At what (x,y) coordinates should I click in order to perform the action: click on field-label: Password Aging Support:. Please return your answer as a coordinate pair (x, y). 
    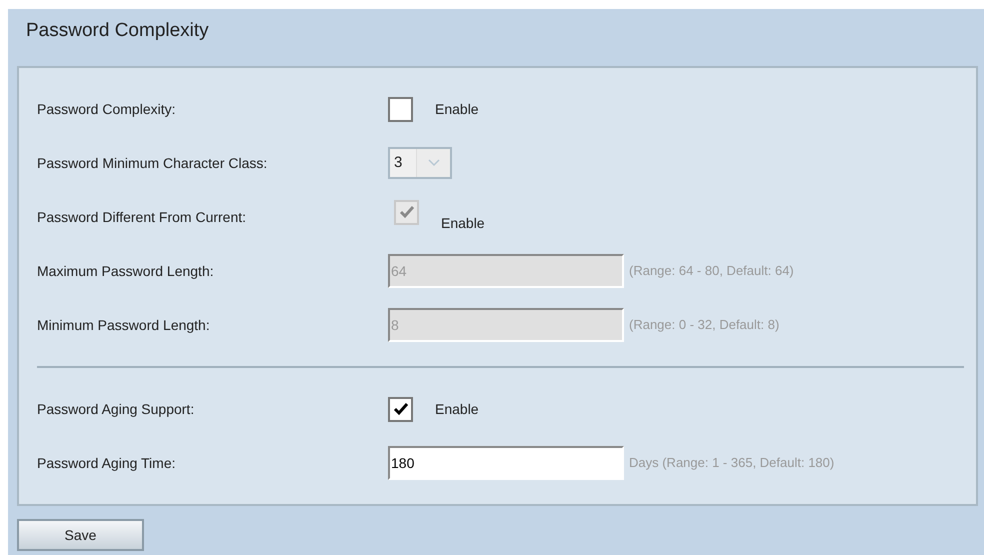
    Looking at the image, I should click on (116, 409).